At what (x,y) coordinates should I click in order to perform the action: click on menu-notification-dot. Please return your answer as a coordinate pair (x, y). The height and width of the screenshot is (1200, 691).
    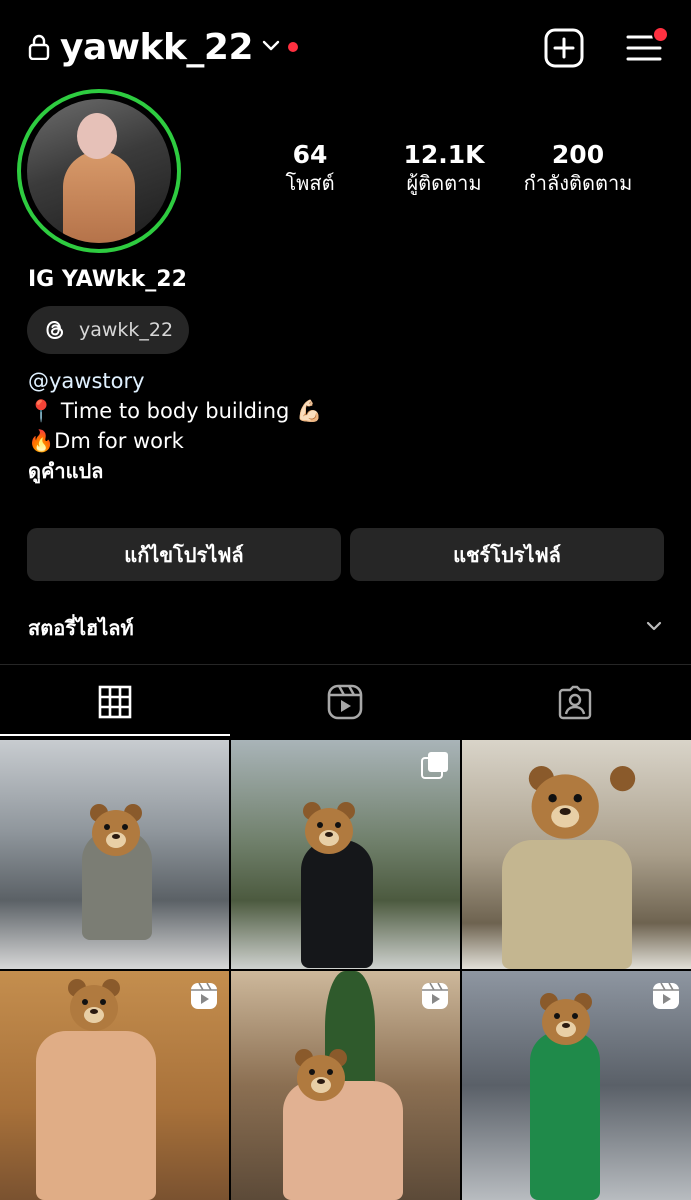
    Looking at the image, I should click on (660, 34).